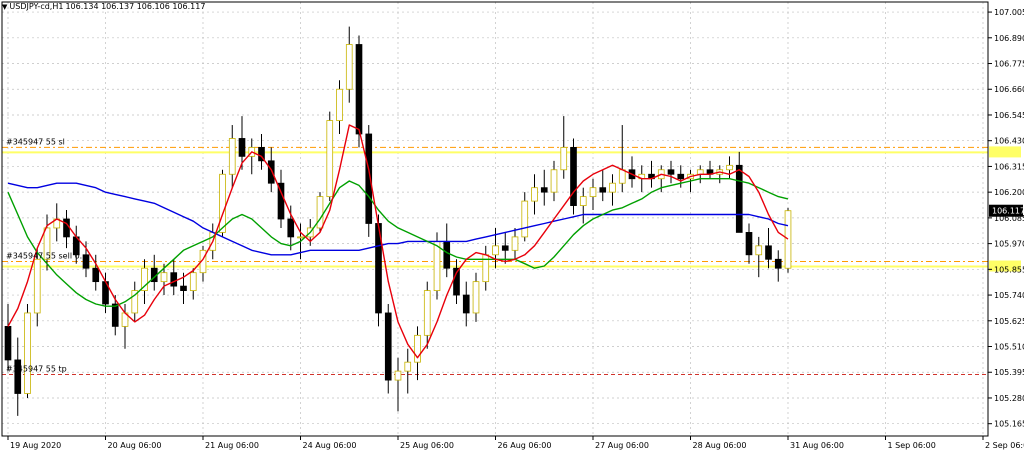  What do you see at coordinates (1009, 141) in the screenshot?
I see `y-tick-label: 106.430` at bounding box center [1009, 141].